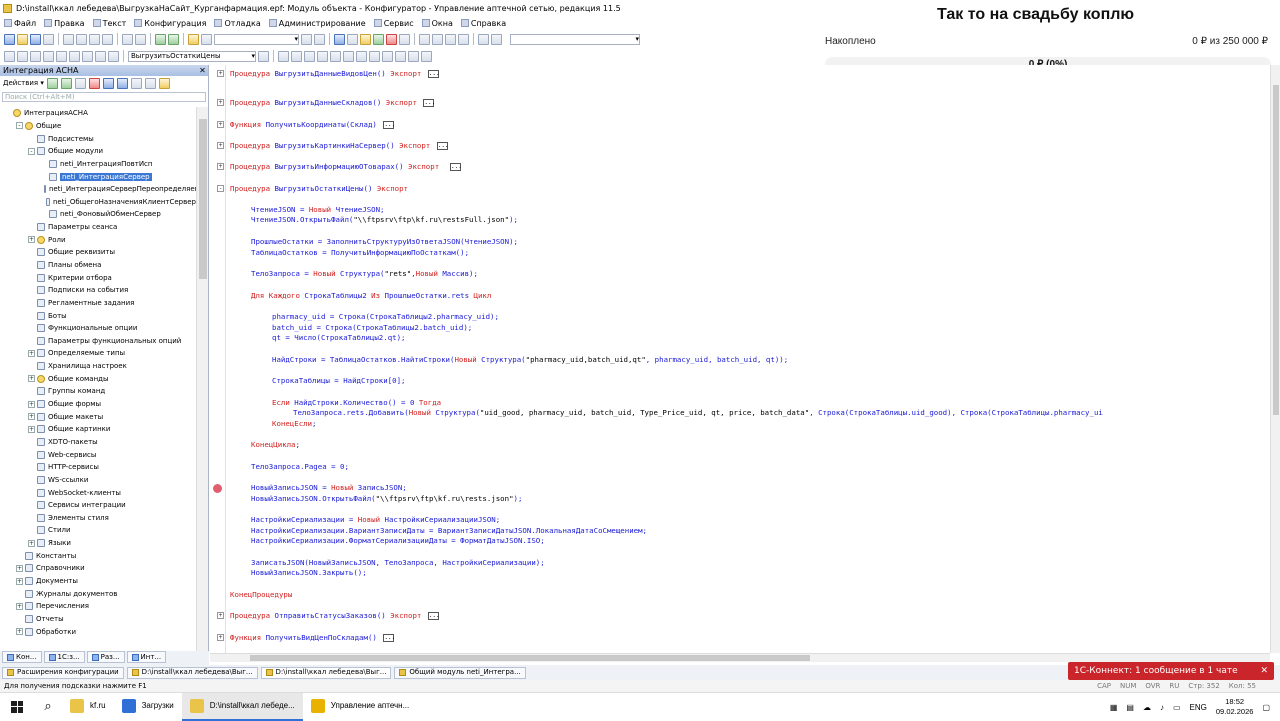 The image size is (1280, 721). I want to click on delete-item-icon, so click(94, 83).